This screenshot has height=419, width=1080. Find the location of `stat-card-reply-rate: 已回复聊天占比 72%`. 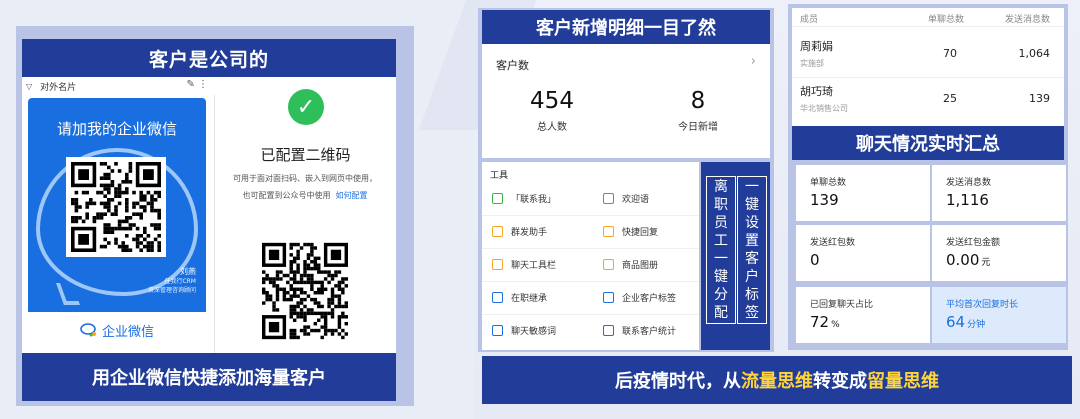

stat-card-reply-rate: 已回复聊天占比 72% is located at coordinates (863, 315).